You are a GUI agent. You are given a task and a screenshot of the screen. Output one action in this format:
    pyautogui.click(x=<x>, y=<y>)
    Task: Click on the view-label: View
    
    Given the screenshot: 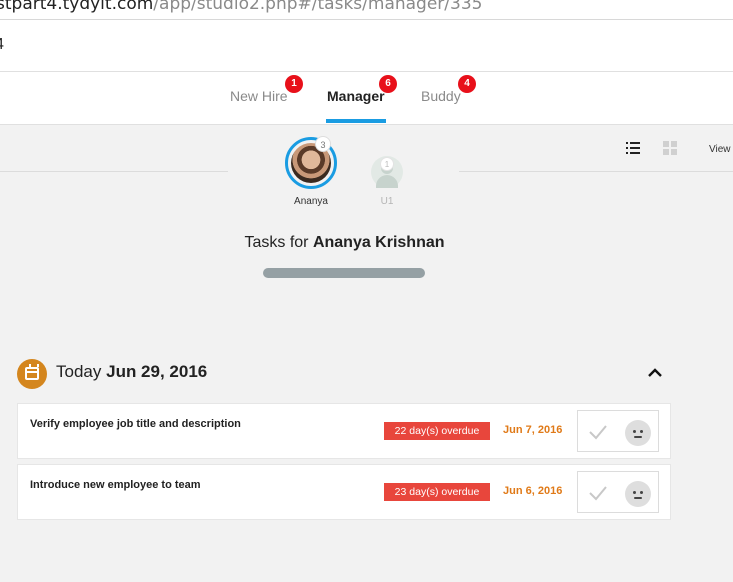 What is the action you would take?
    pyautogui.click(x=720, y=149)
    